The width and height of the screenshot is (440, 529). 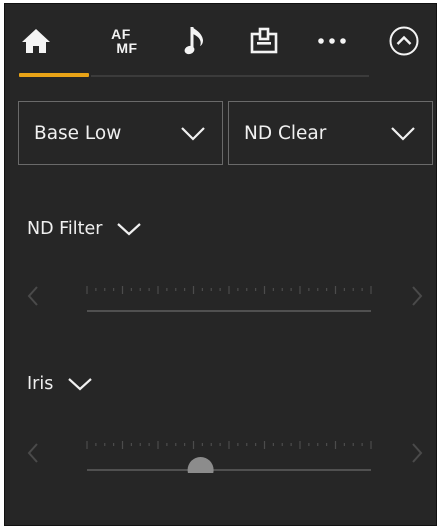 I want to click on more-dots-icon, so click(x=332, y=41).